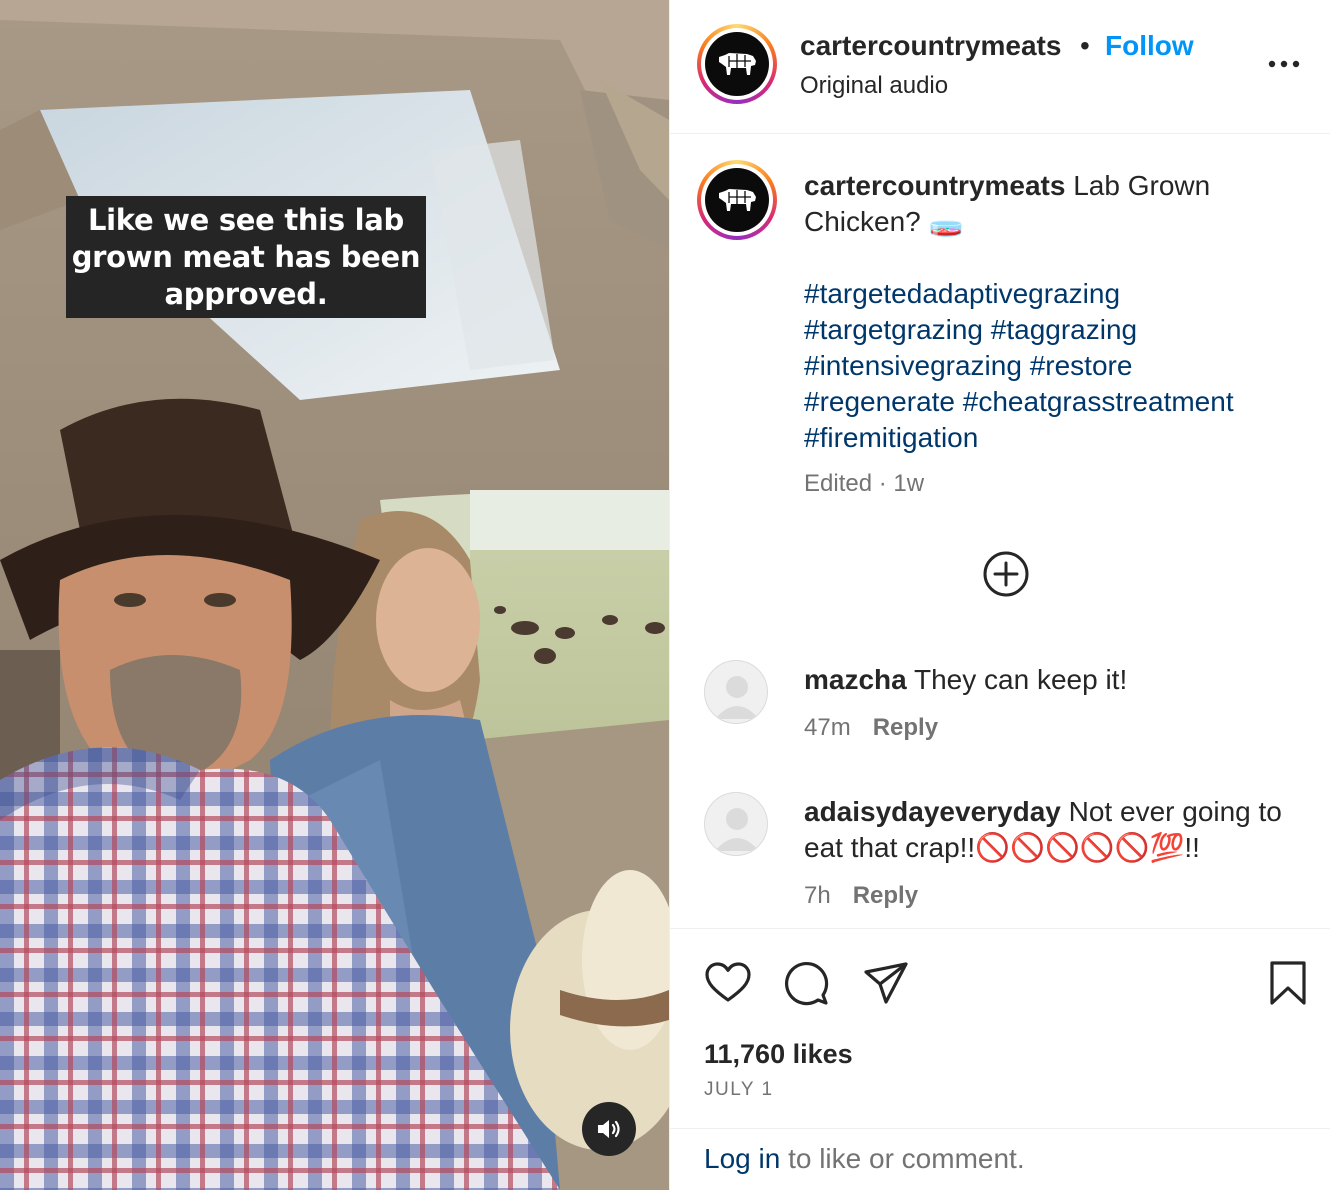  Describe the element at coordinates (1284, 64) in the screenshot. I see `more-options-icon` at that location.